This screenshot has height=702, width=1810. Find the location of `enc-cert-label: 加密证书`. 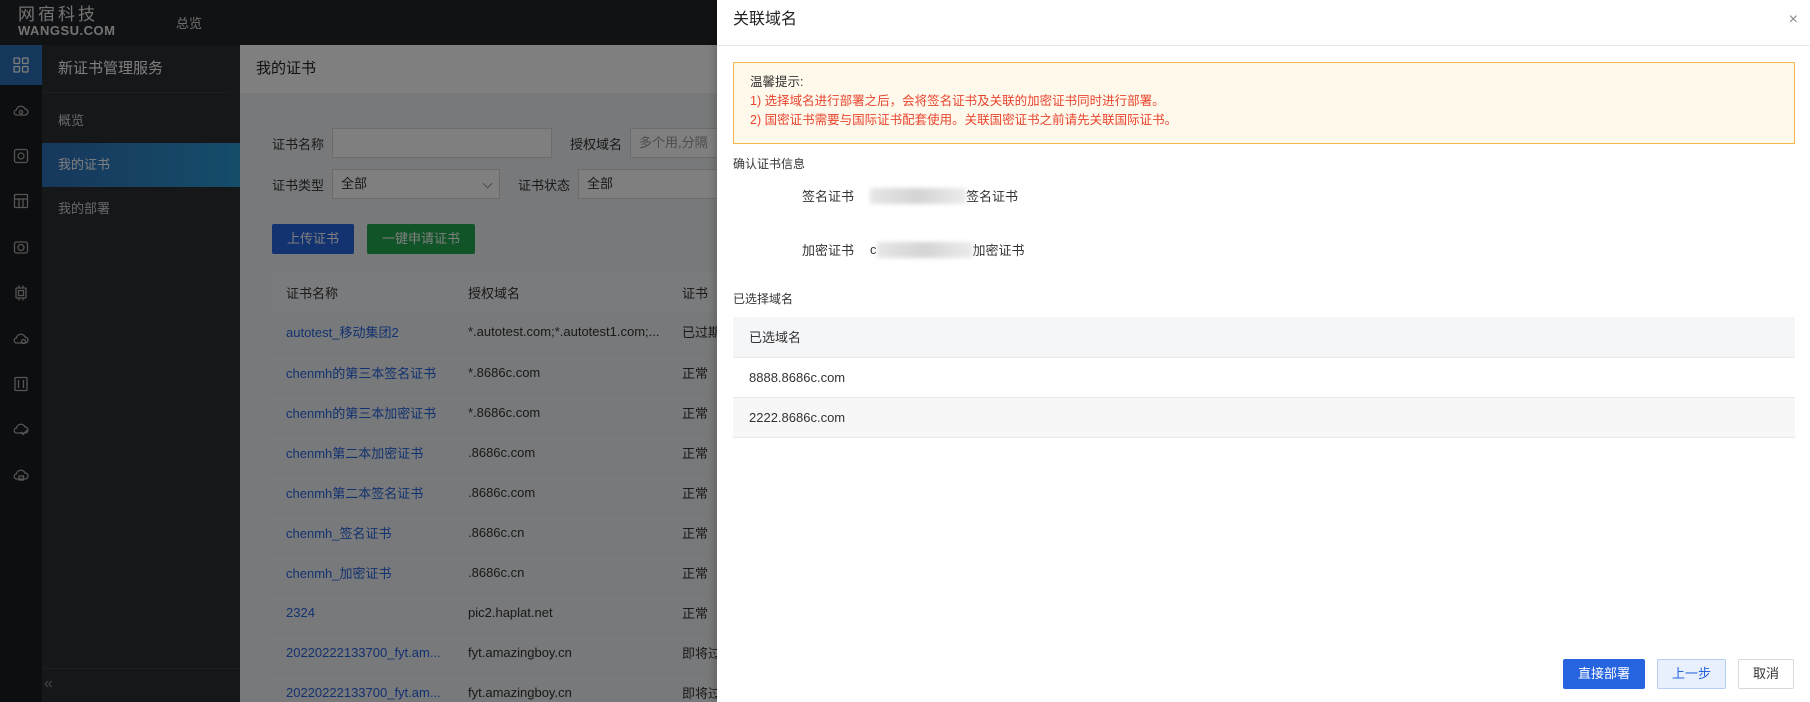

enc-cert-label: 加密证书 is located at coordinates (827, 250).